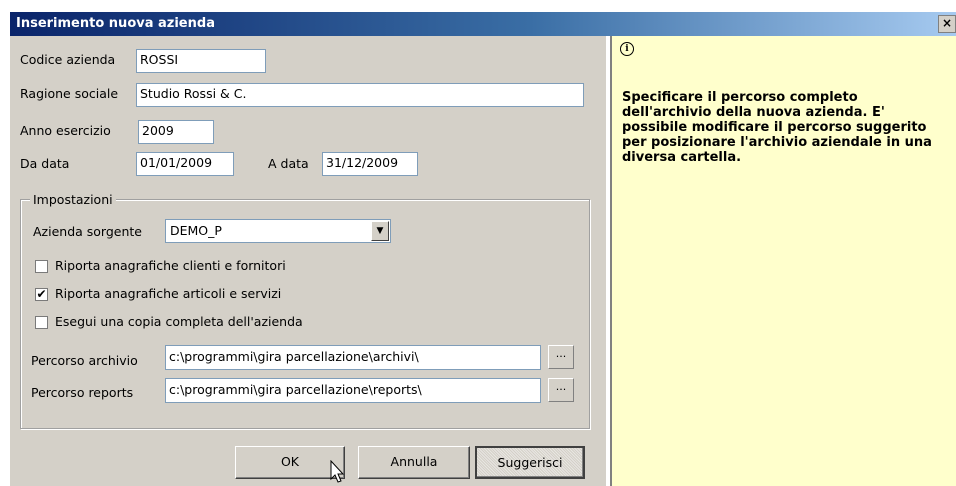  I want to click on close-button: ×, so click(947, 24).